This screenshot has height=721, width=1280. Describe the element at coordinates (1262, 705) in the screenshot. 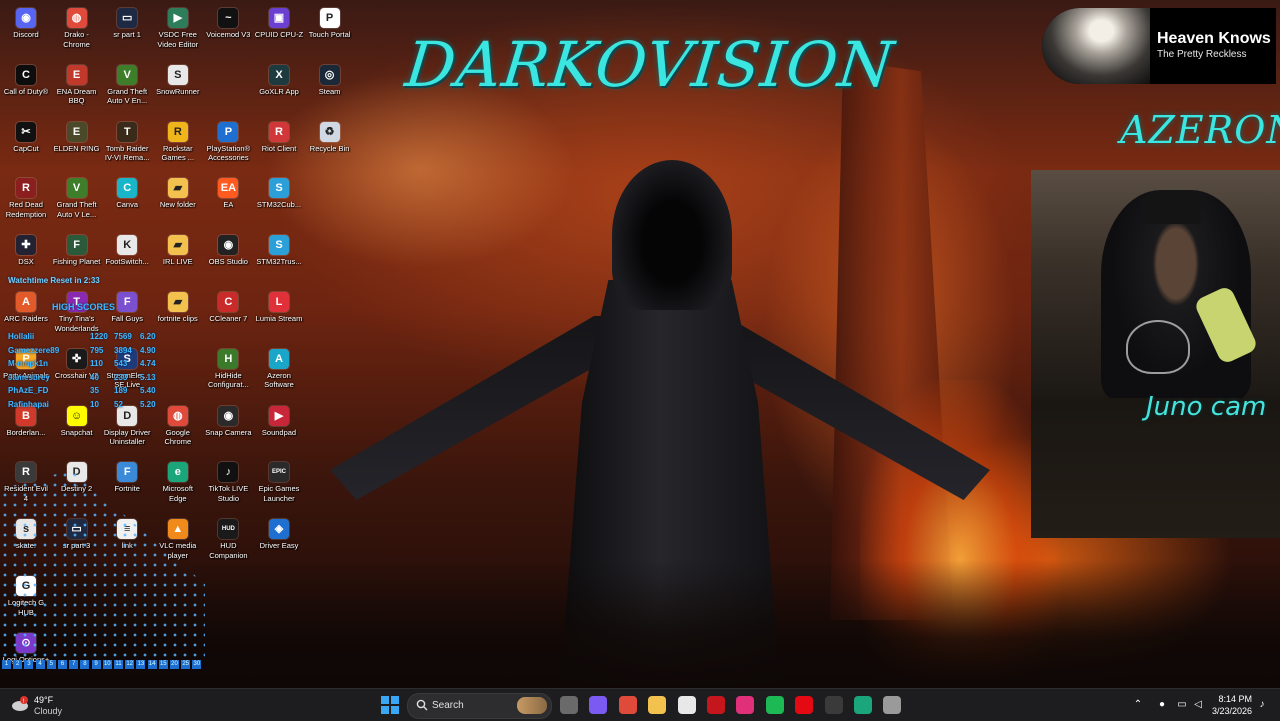

I see `notification-bell-icon: ♪` at that location.